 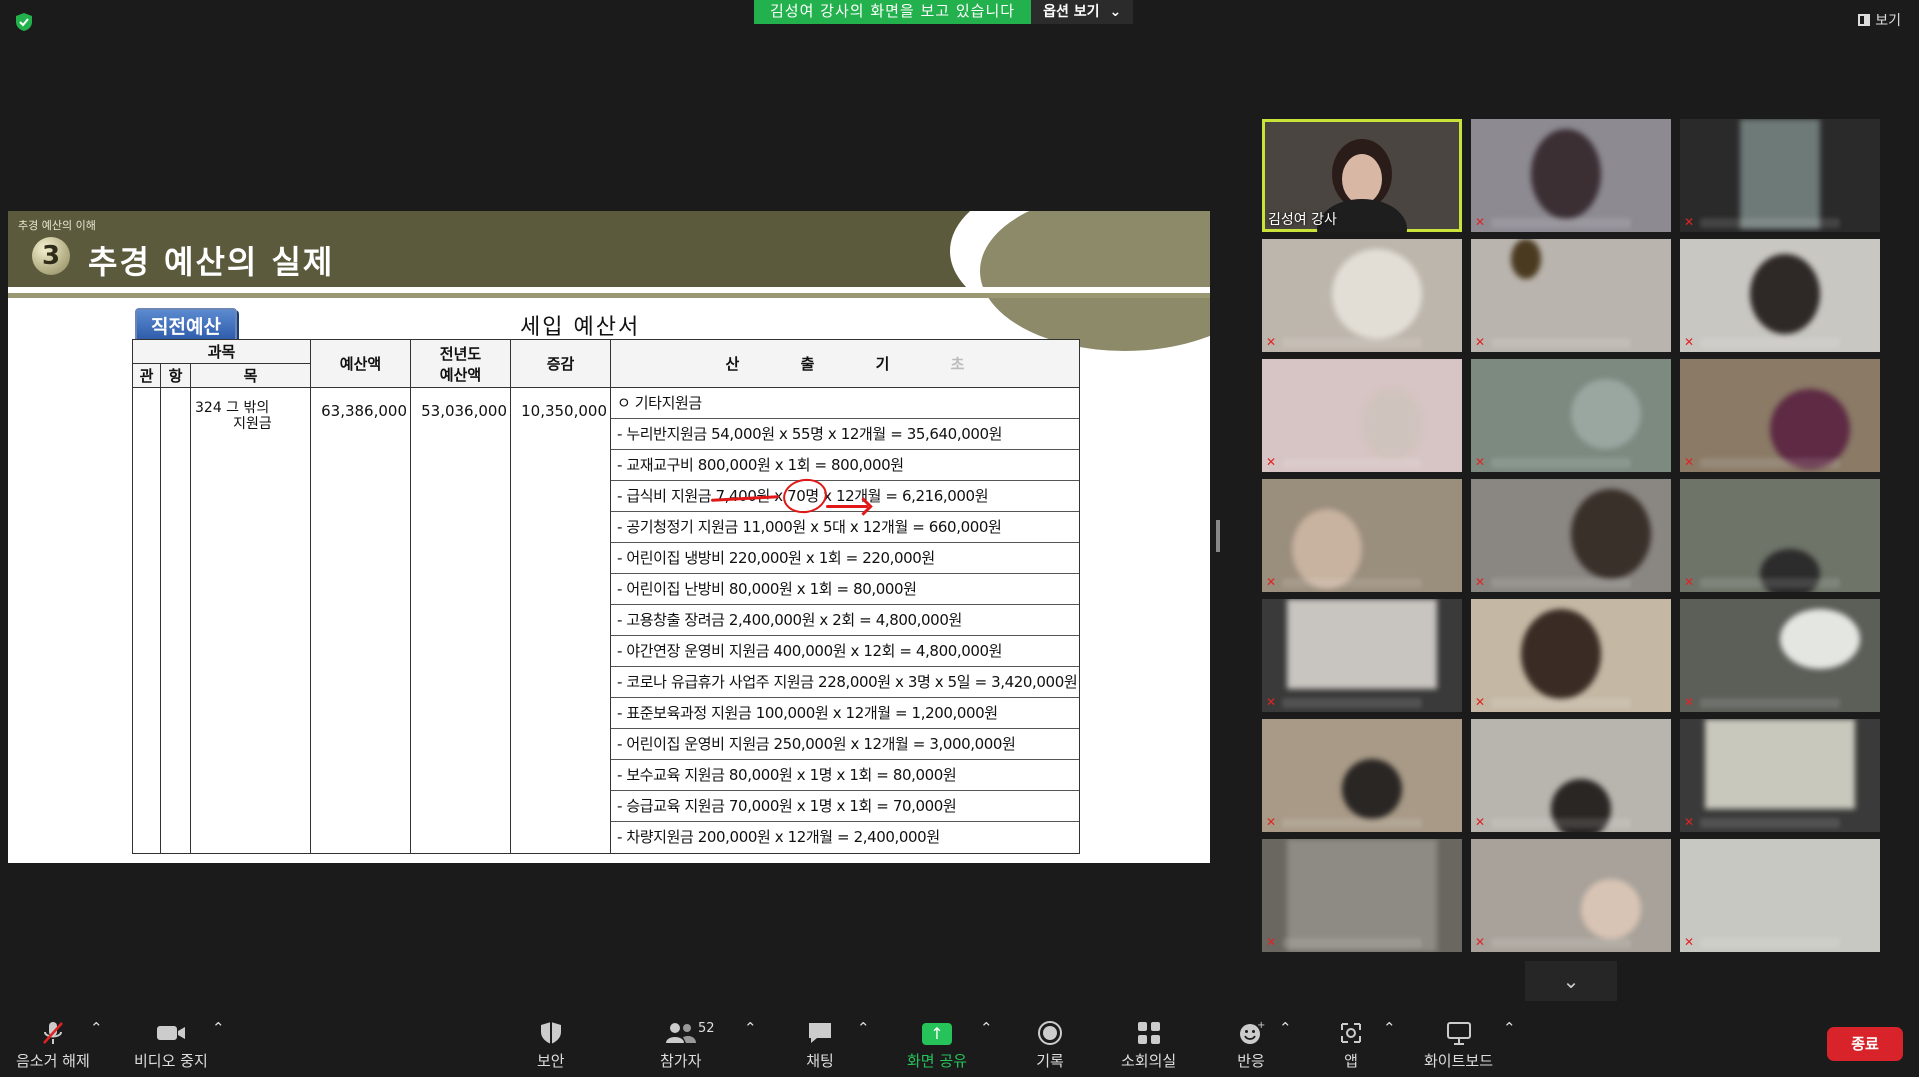 I want to click on audio-options-caret: ⌃, so click(x=96, y=1028).